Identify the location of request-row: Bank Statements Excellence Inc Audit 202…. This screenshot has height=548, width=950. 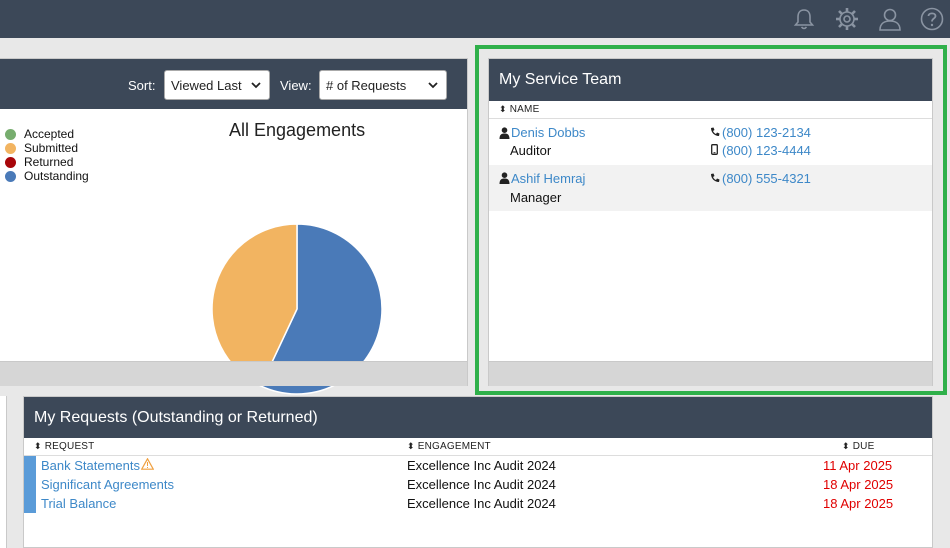
(478, 465).